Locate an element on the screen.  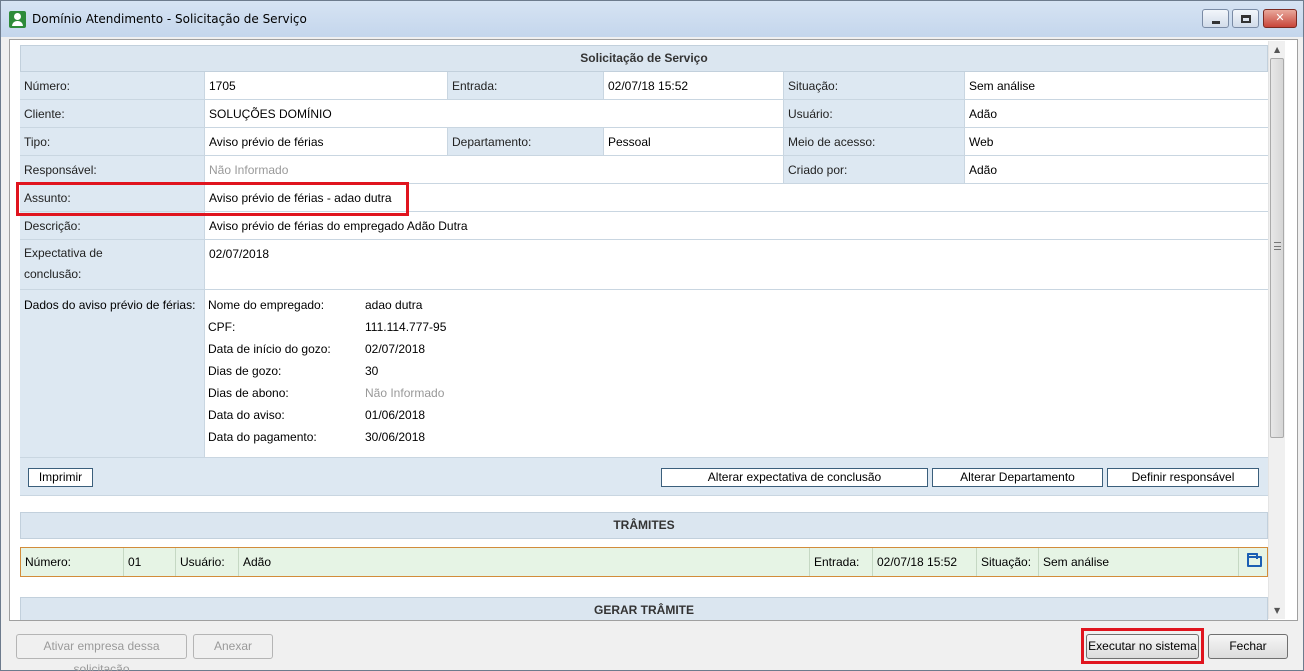
dados-key: Dias de abono: is located at coordinates (248, 393).